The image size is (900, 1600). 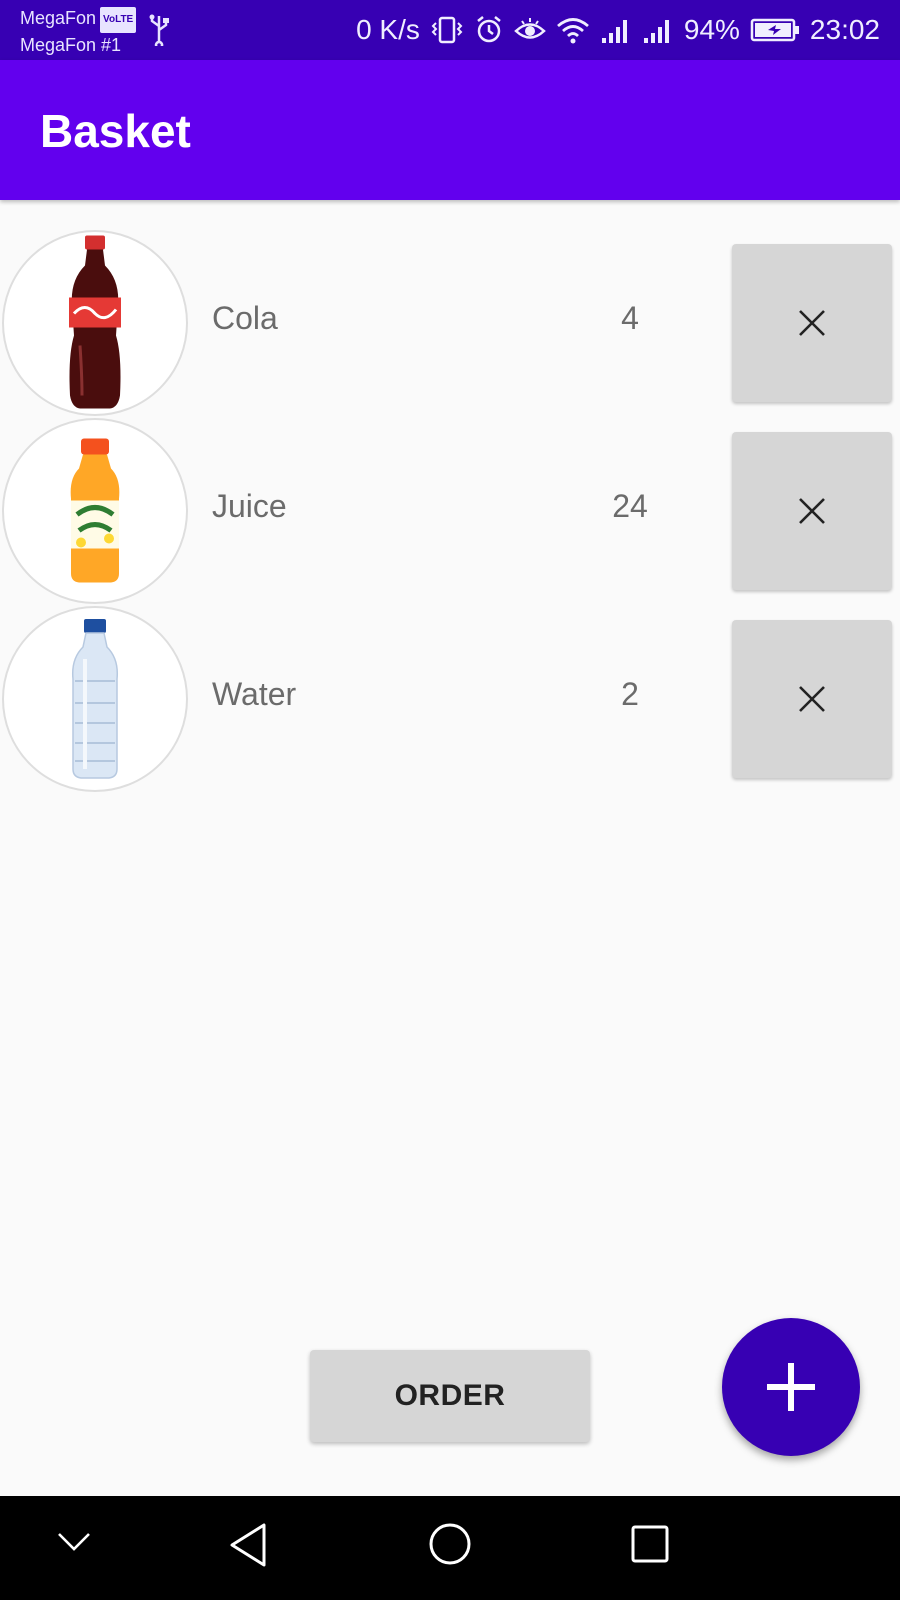 What do you see at coordinates (650, 1546) in the screenshot?
I see `recents-icon` at bounding box center [650, 1546].